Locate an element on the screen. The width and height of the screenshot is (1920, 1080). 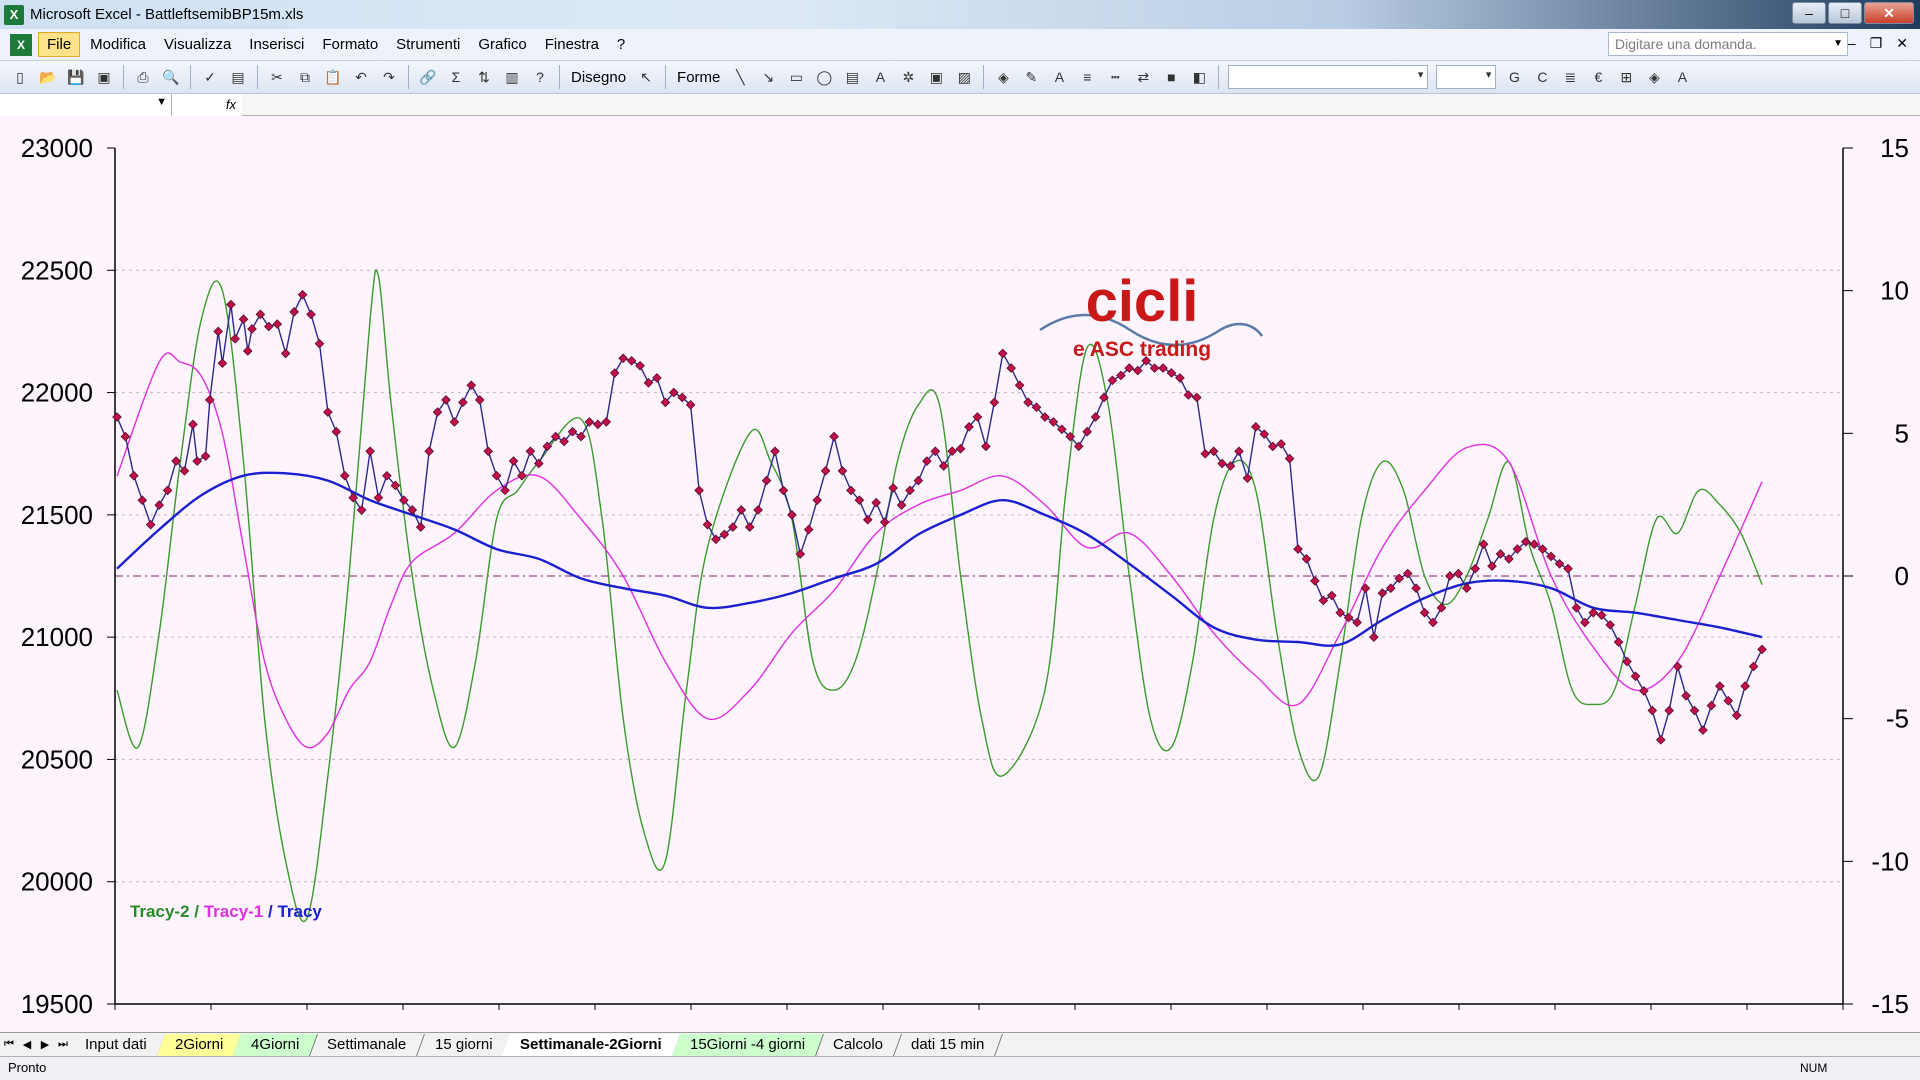
line-color-icon: ✎ is located at coordinates (1031, 77).